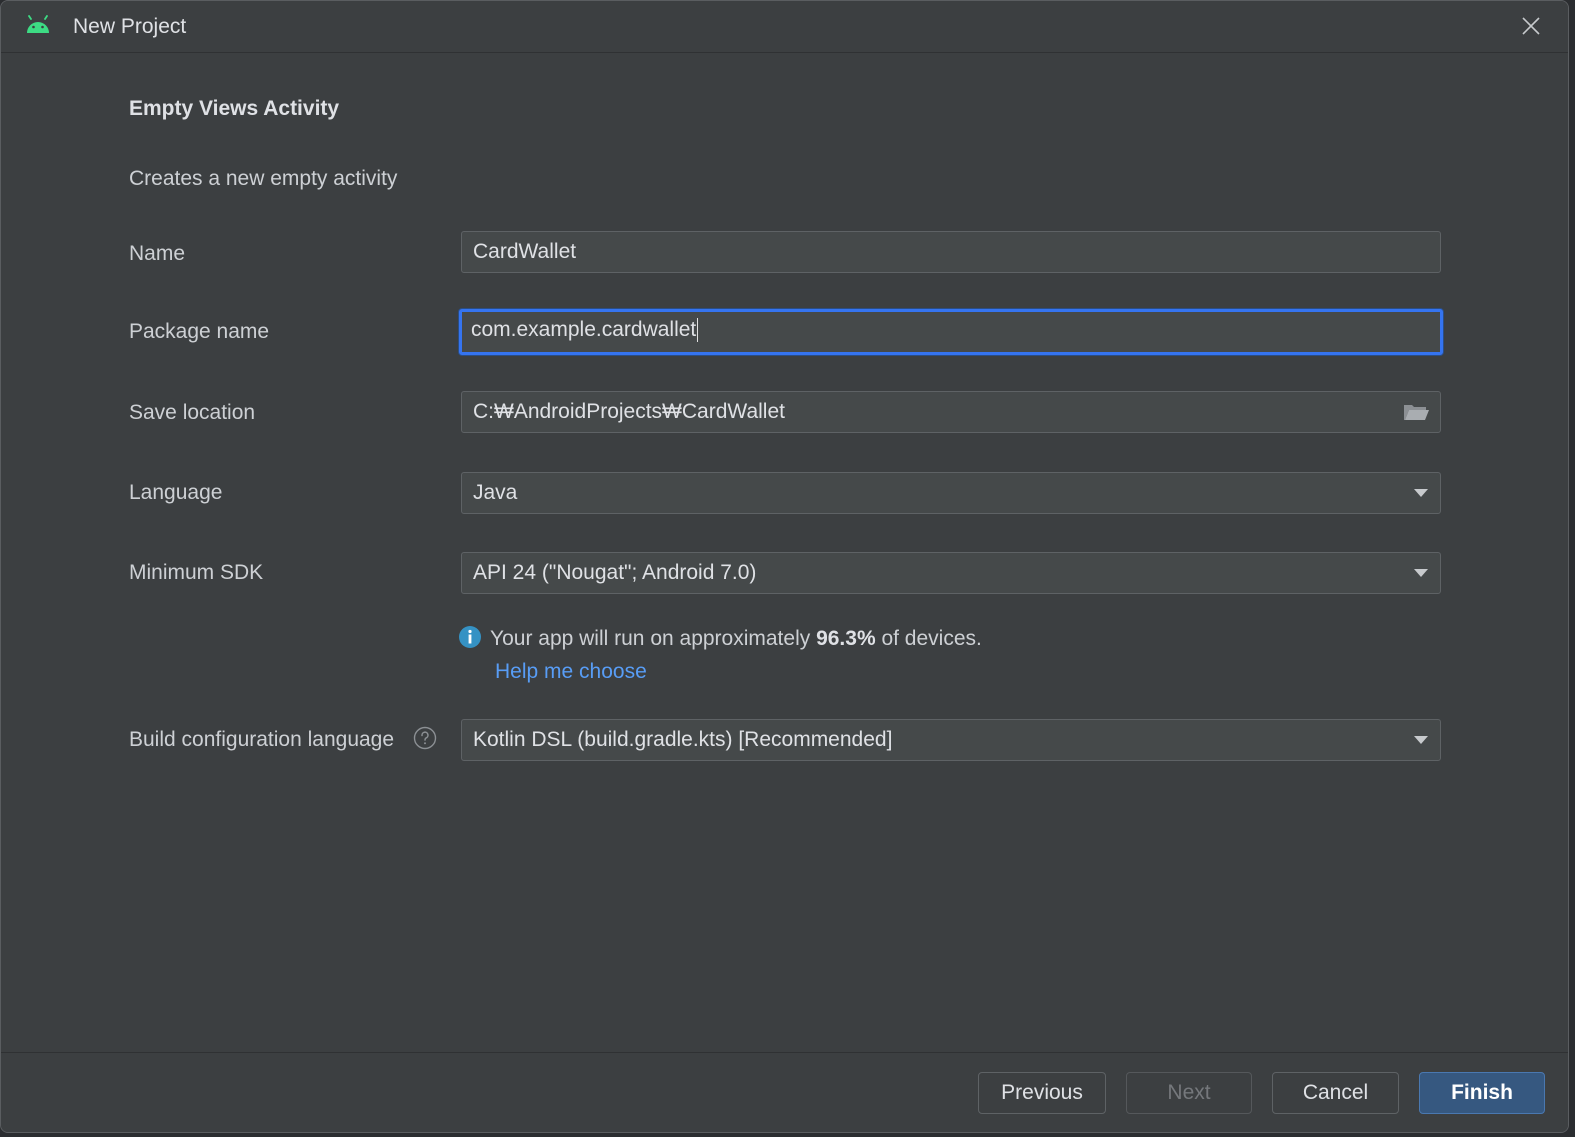  I want to click on next-button: Next, so click(1189, 1093).